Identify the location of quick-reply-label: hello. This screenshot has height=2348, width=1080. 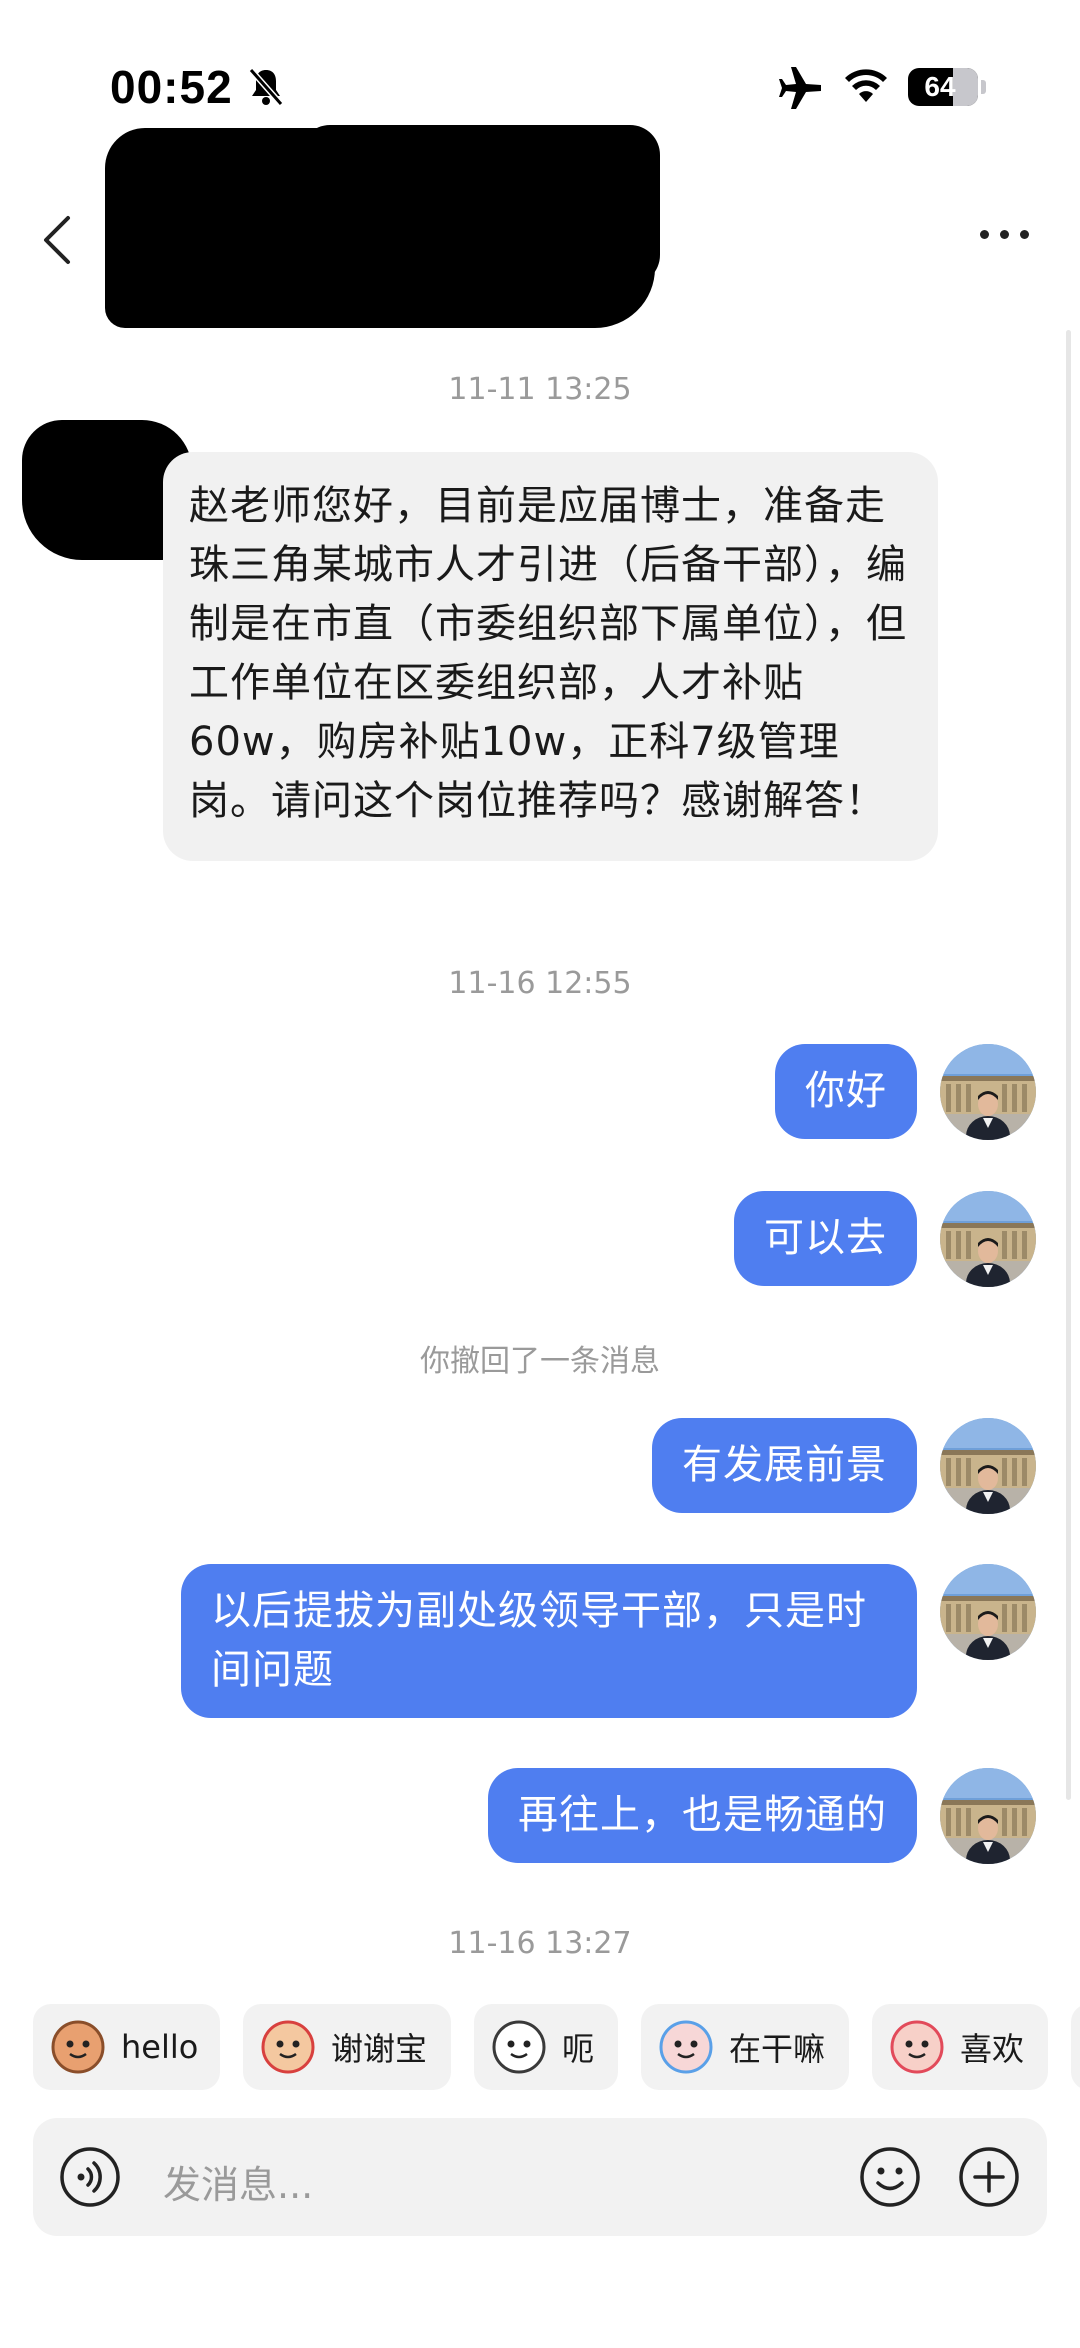
(160, 2047).